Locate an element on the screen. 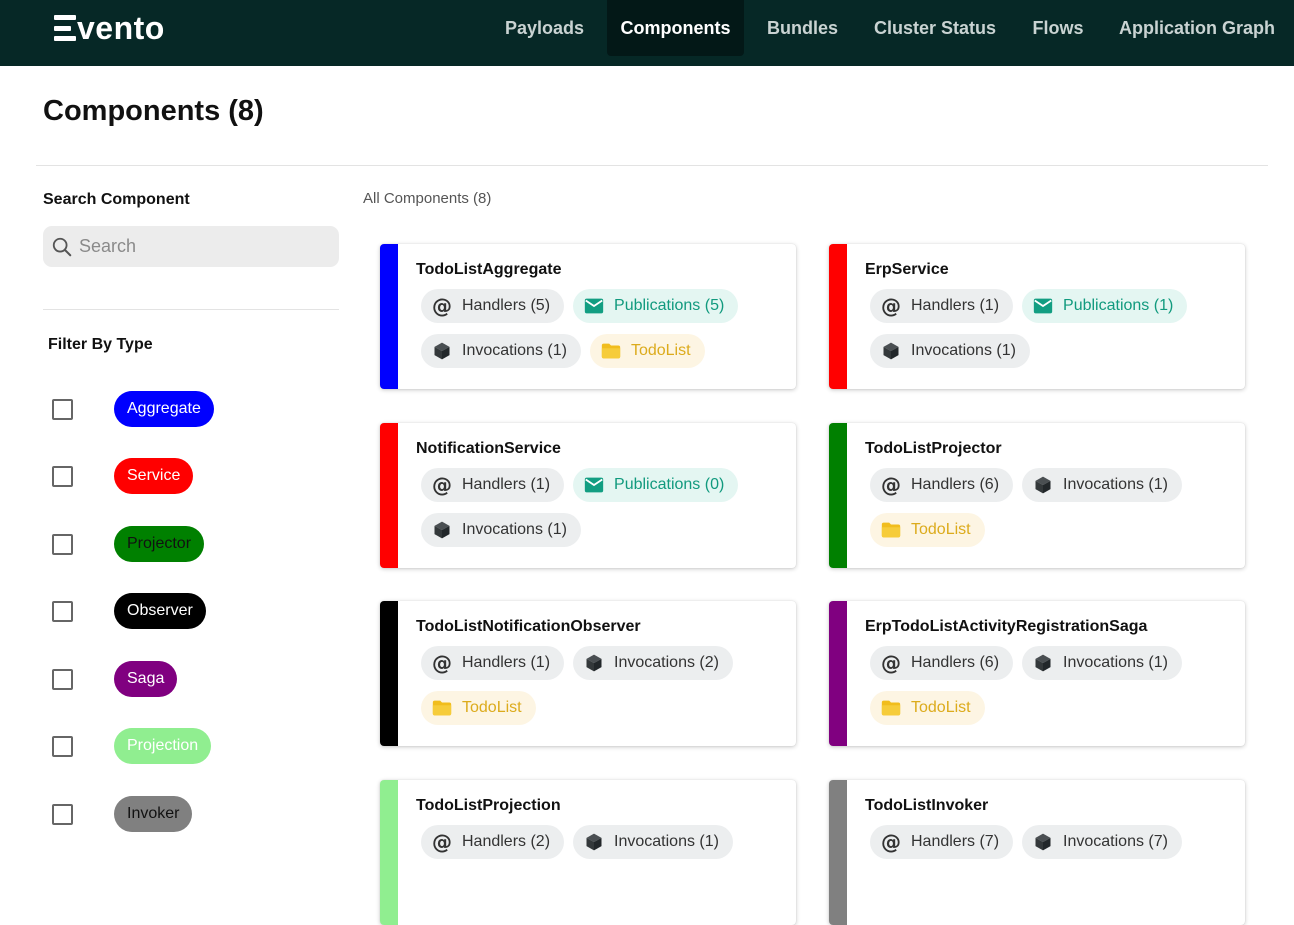  nav-components: Components is located at coordinates (675, 28).